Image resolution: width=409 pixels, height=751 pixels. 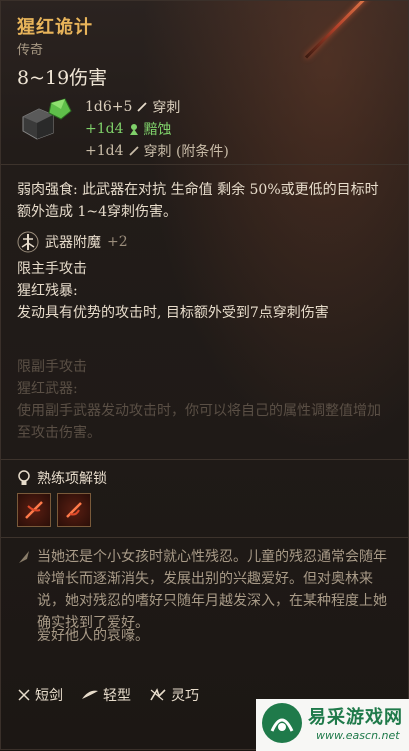 I want to click on enchantment-row: 武器附魔 +2, so click(x=72, y=242).